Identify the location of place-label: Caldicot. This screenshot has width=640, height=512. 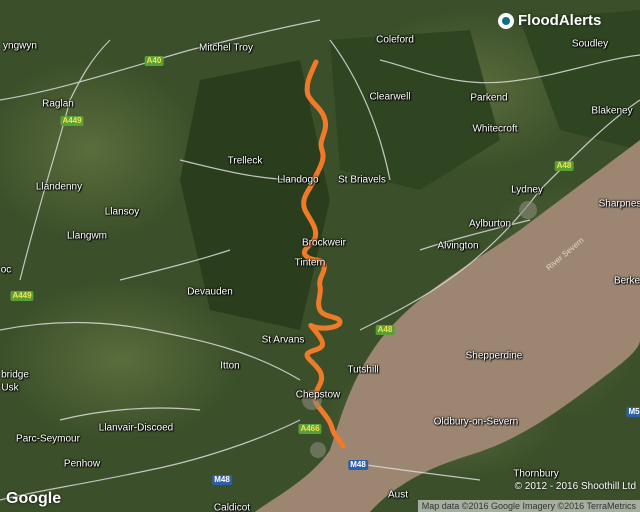
(232, 507).